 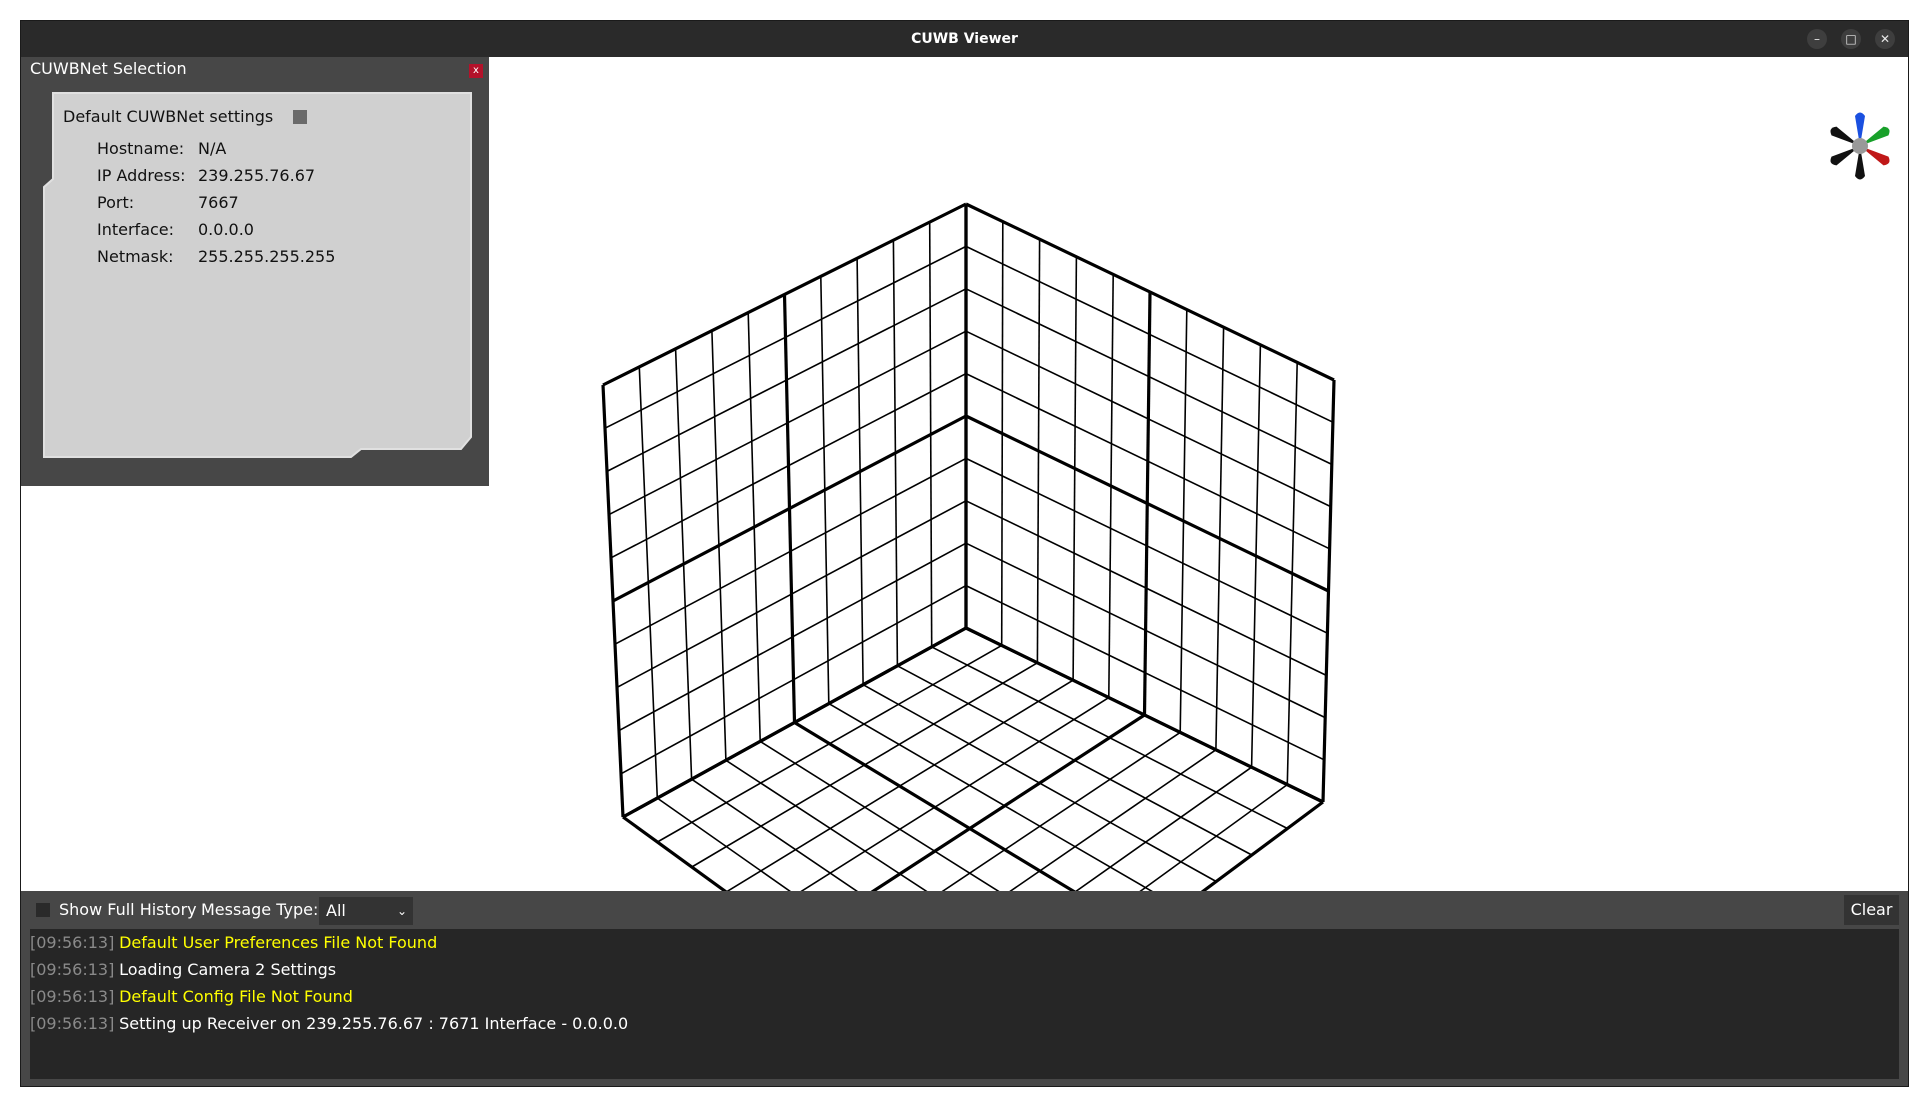 I want to click on log-message: Default User Preferences File Not Found, so click(x=278, y=942).